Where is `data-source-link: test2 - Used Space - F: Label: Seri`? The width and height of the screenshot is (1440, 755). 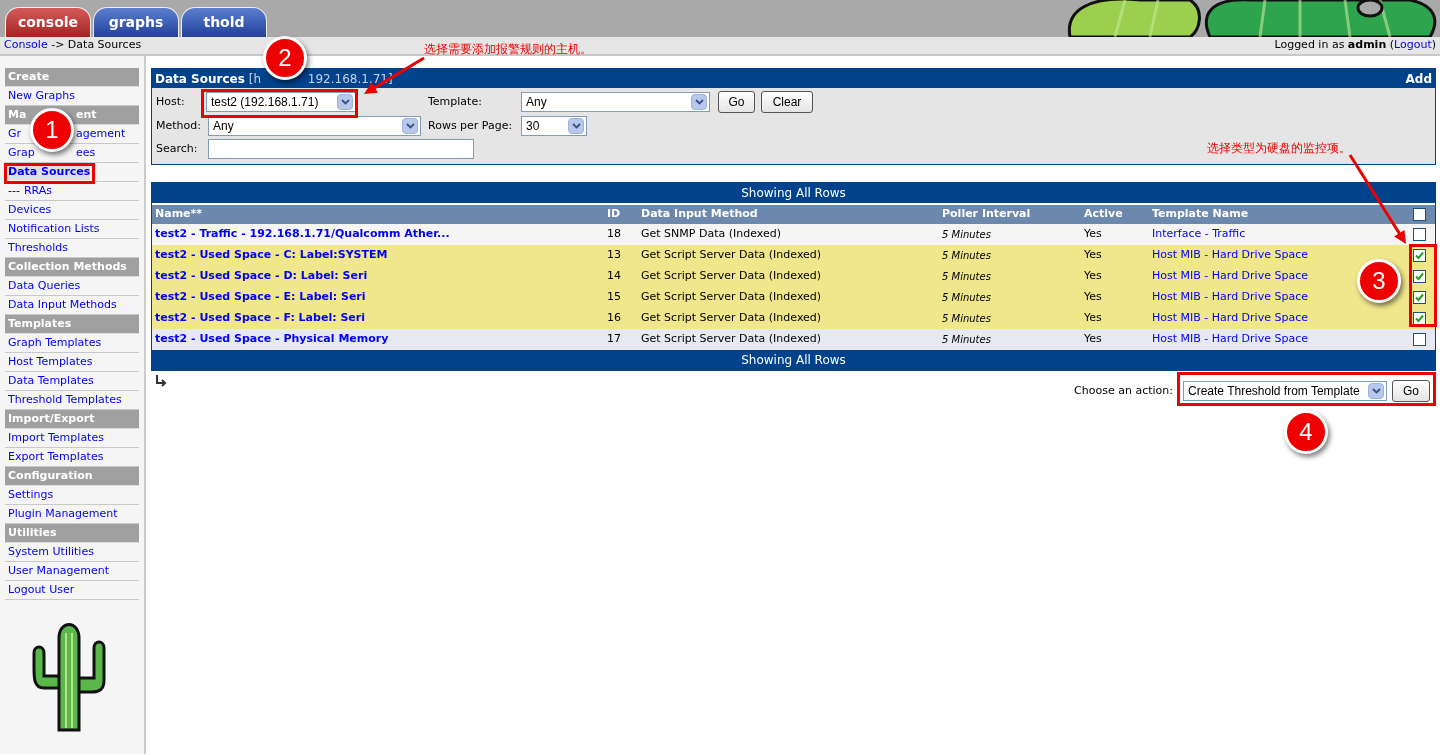 data-source-link: test2 - Used Space - F: Label: Seri is located at coordinates (379, 318).